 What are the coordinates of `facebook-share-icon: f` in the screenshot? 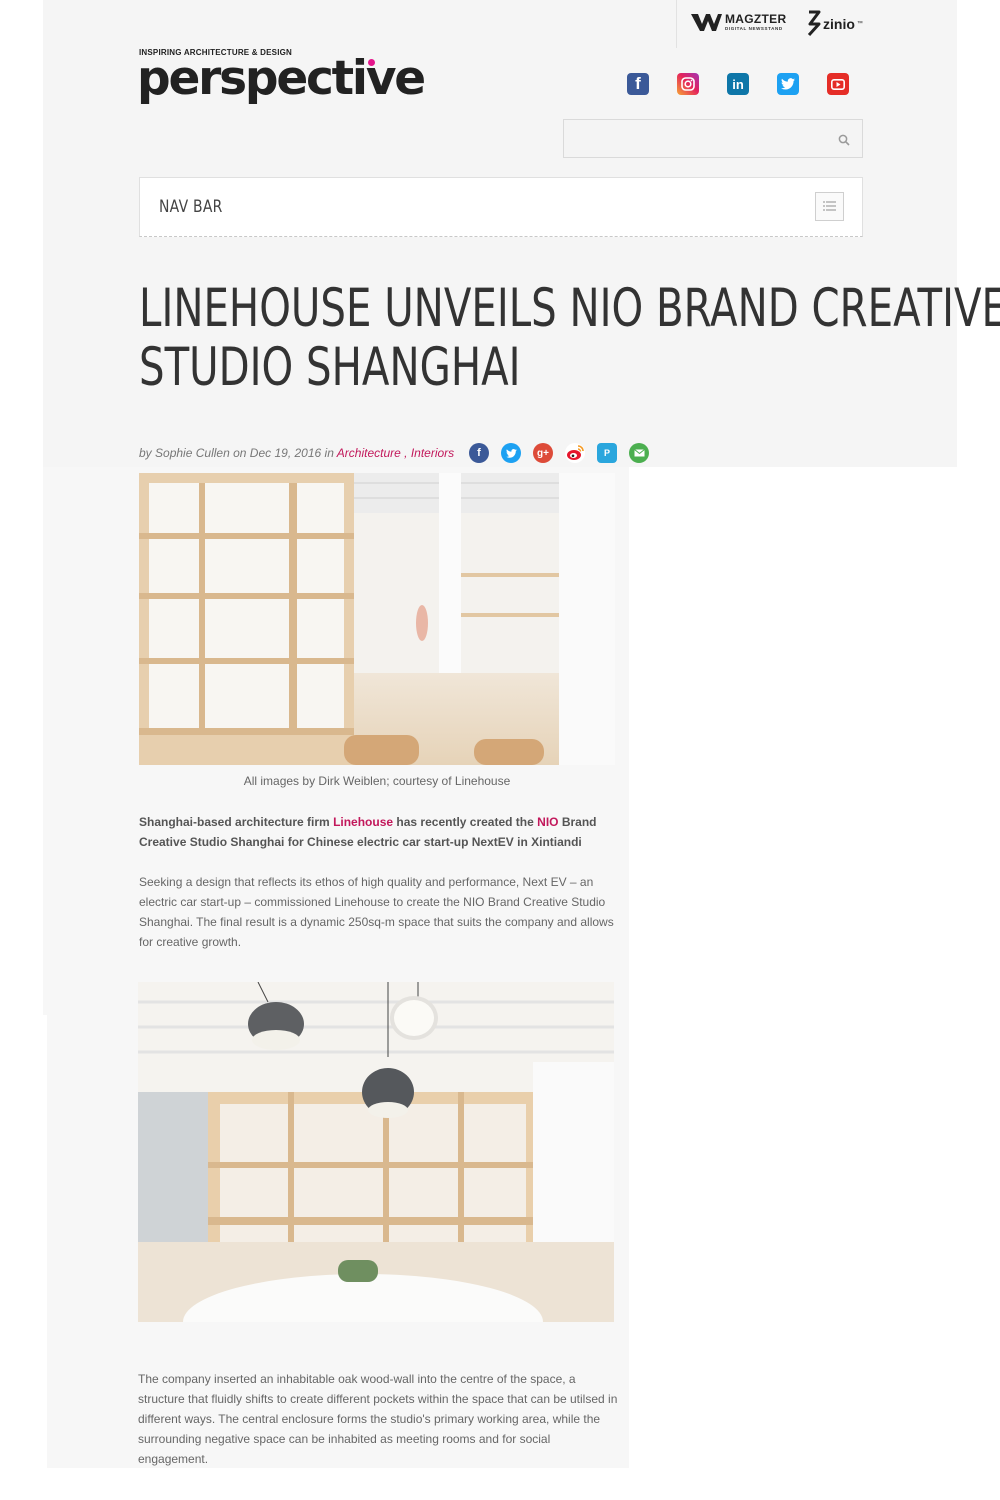 It's located at (479, 453).